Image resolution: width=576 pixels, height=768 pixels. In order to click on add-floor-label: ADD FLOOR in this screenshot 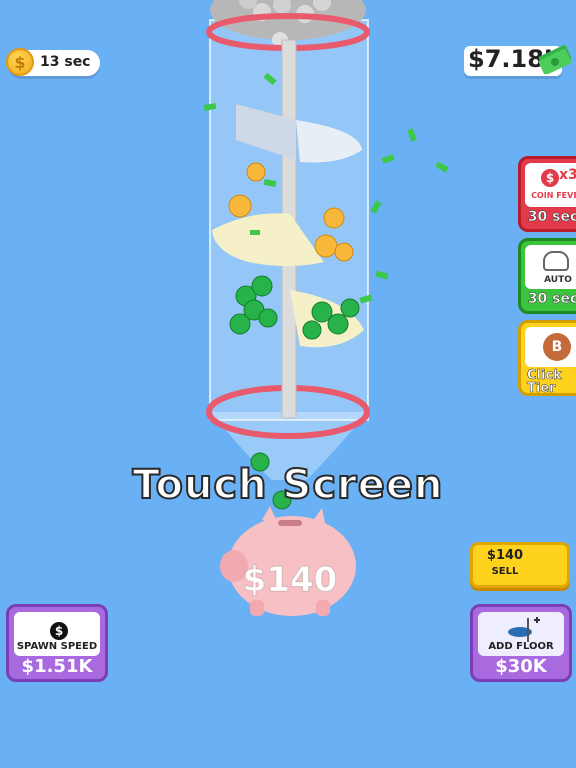, I will do `click(521, 646)`.